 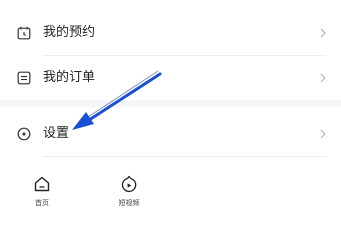 I want to click on tab-label: 首页, so click(x=42, y=203).